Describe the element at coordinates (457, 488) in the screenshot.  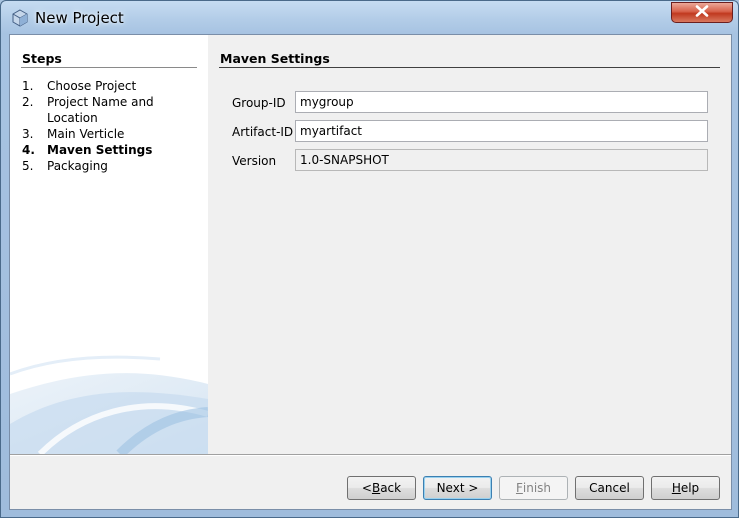
I see `next-button: Next >` at that location.